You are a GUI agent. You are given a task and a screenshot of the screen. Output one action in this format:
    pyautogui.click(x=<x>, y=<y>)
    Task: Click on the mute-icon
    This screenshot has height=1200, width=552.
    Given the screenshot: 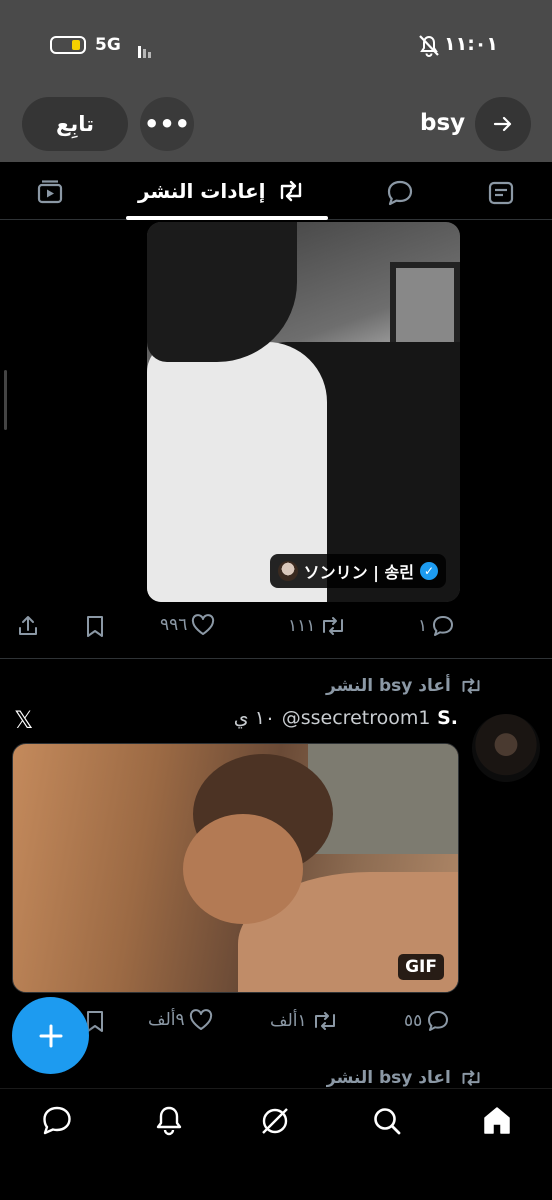 What is the action you would take?
    pyautogui.click(x=429, y=46)
    